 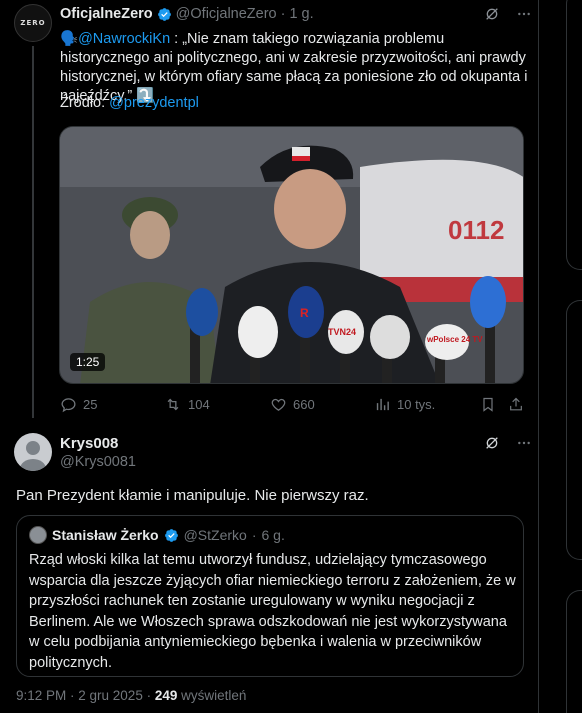 I want to click on tweet-actions: 25 104 660 10 tys., so click(x=293, y=406).